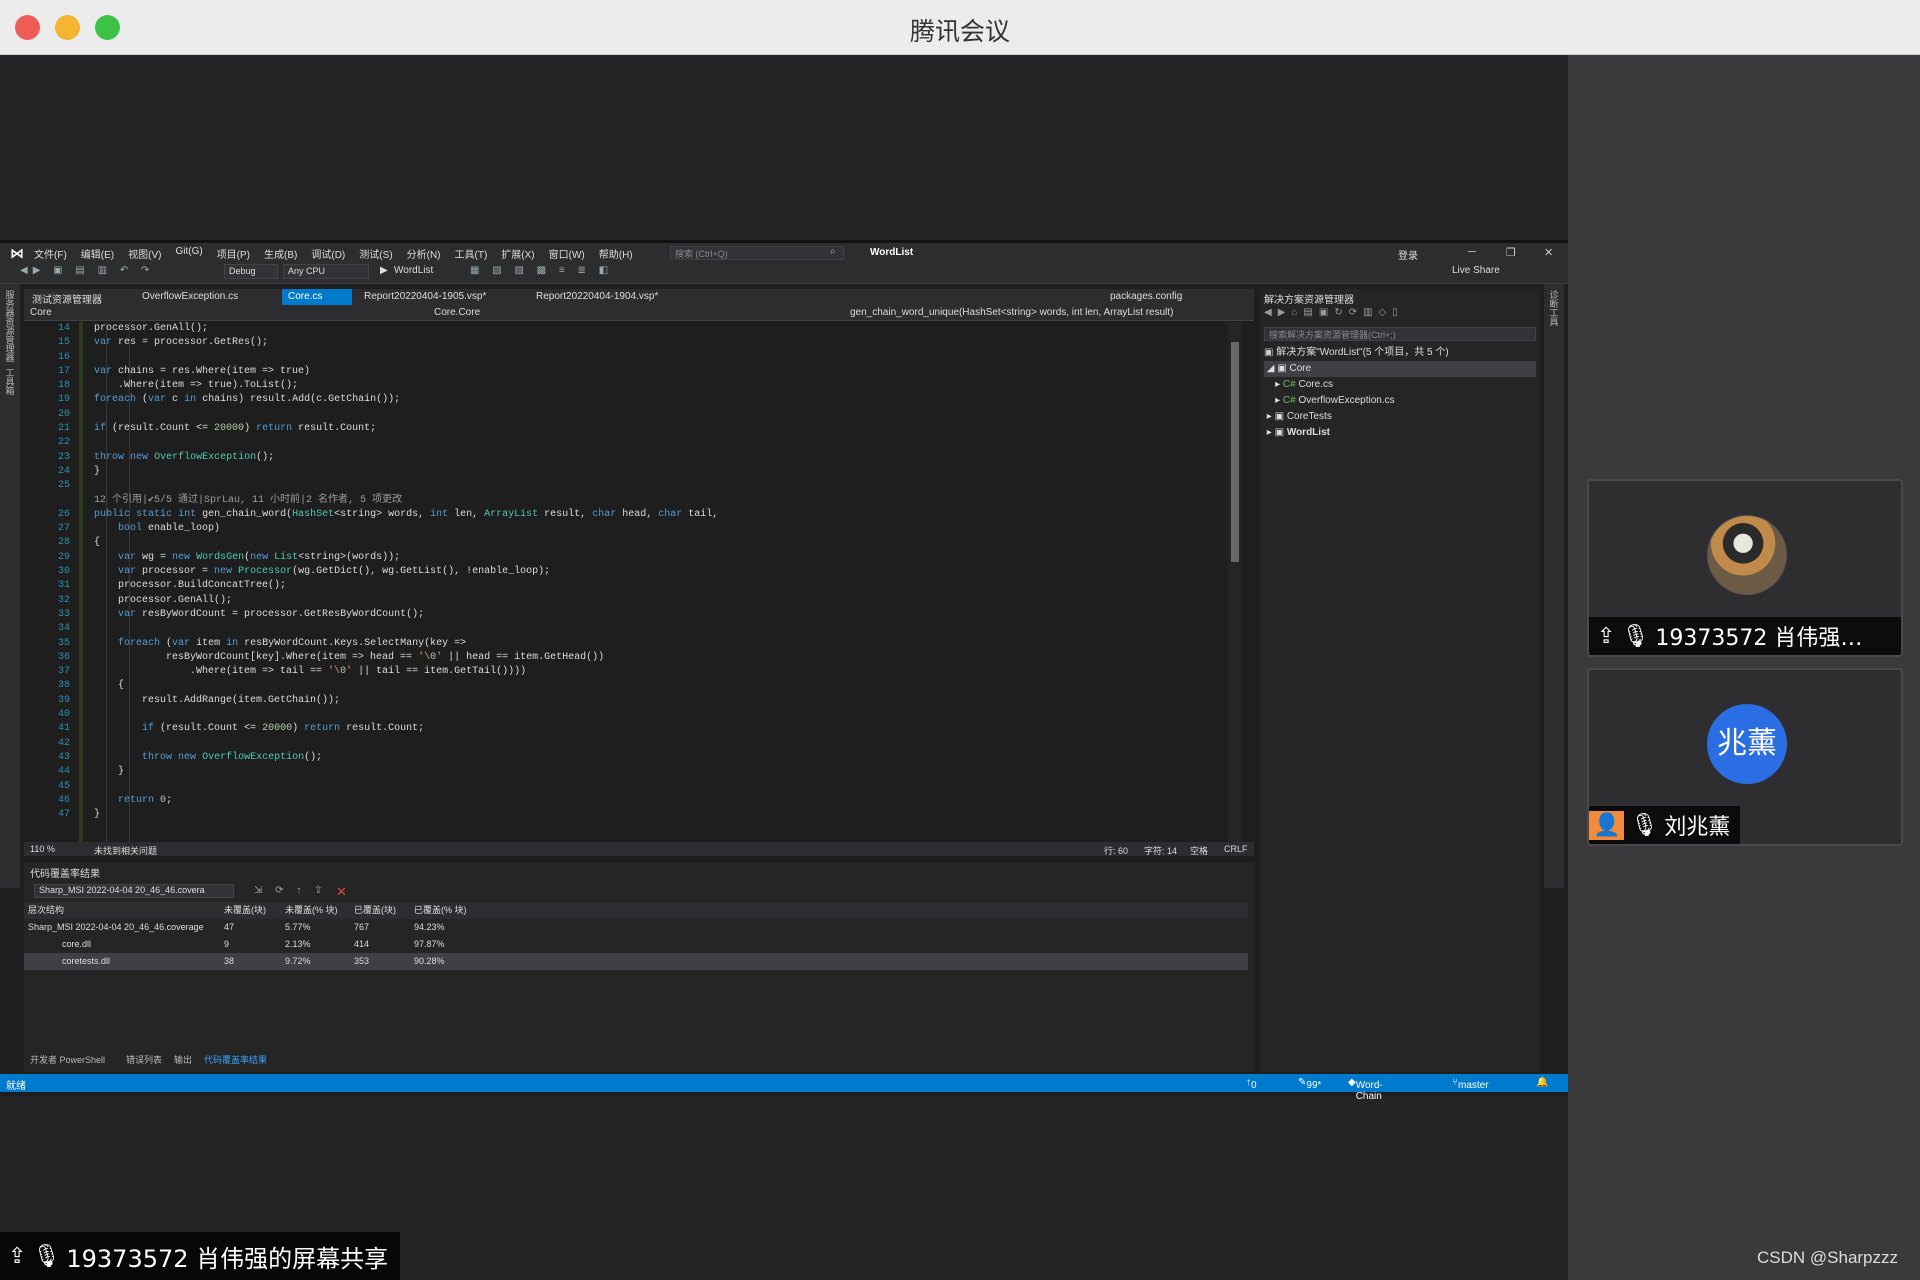 This screenshot has width=1920, height=1280. I want to click on code-line: result.AddRange(item.GetChain());, so click(658, 701).